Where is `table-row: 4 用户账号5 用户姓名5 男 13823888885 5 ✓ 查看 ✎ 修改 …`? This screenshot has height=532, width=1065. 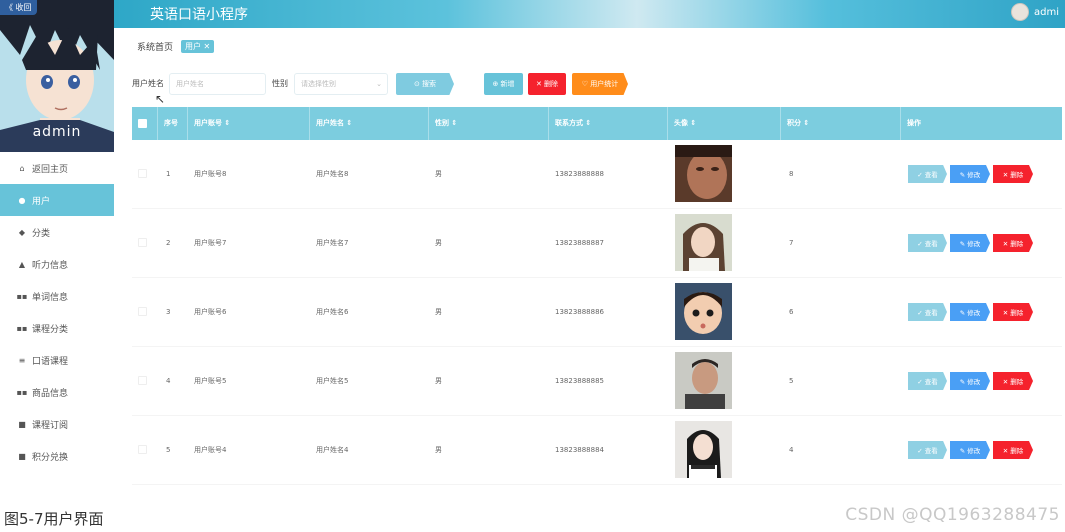
table-row: 4 用户账号5 用户姓名5 男 13823888885 5 ✓ 查看 ✎ 修改 … is located at coordinates (597, 381).